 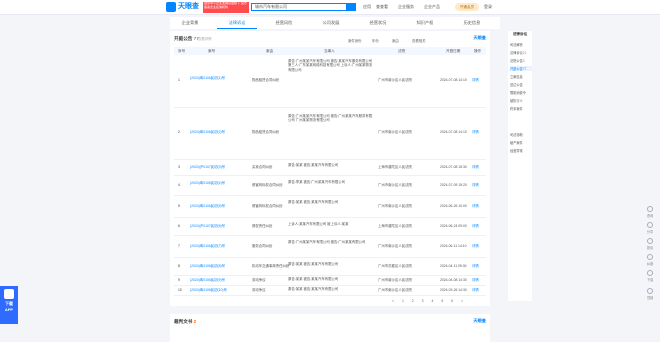 I want to click on tab-operation: 经营状况, so click(x=378, y=23).